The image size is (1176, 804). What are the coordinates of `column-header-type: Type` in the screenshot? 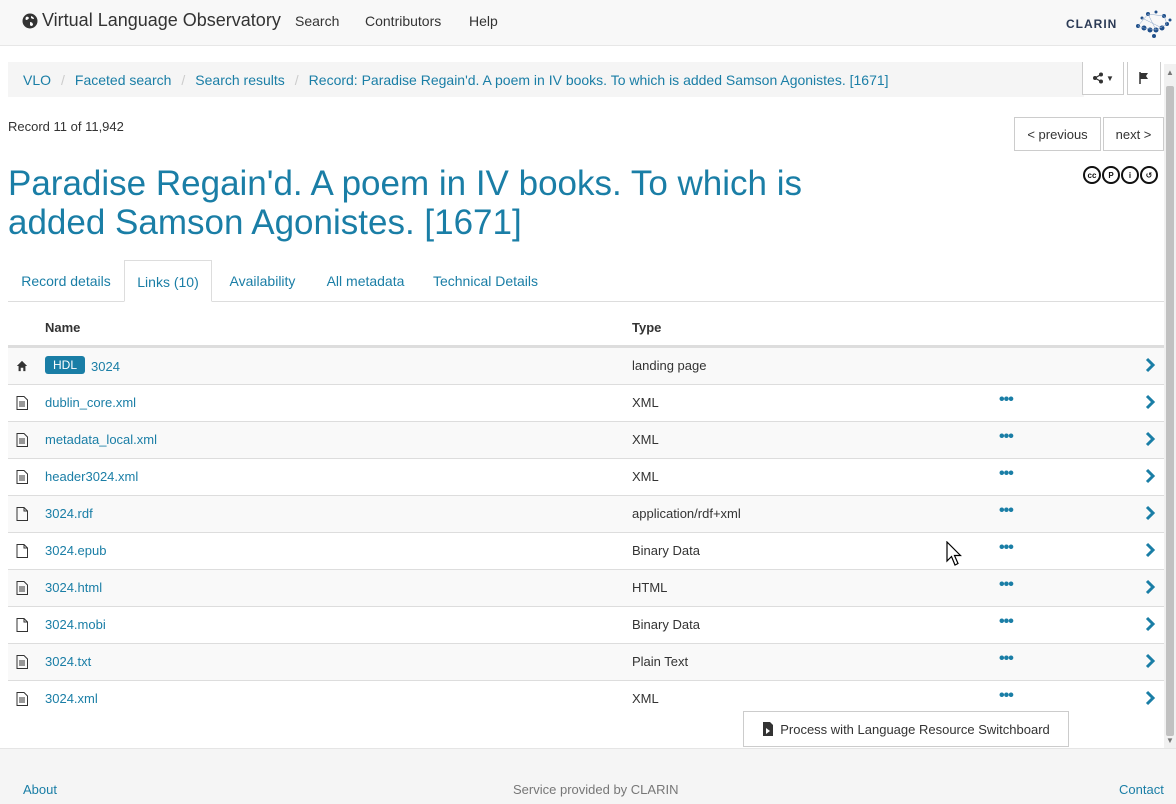 It's located at (647, 327).